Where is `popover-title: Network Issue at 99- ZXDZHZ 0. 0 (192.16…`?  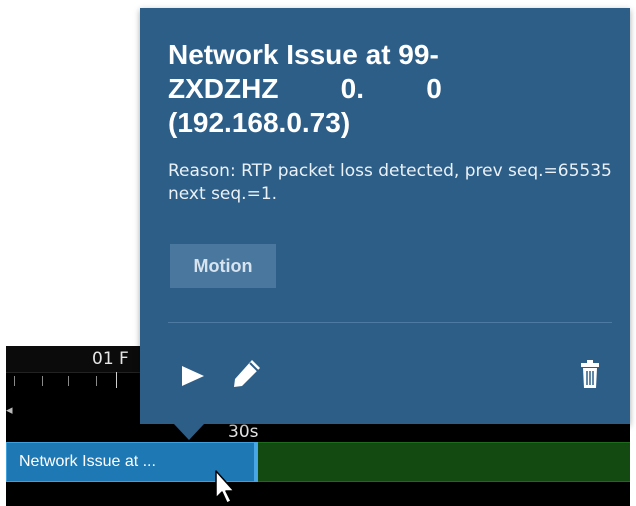
popover-title: Network Issue at 99- ZXDZHZ 0. 0 (192.16… is located at coordinates (388, 89).